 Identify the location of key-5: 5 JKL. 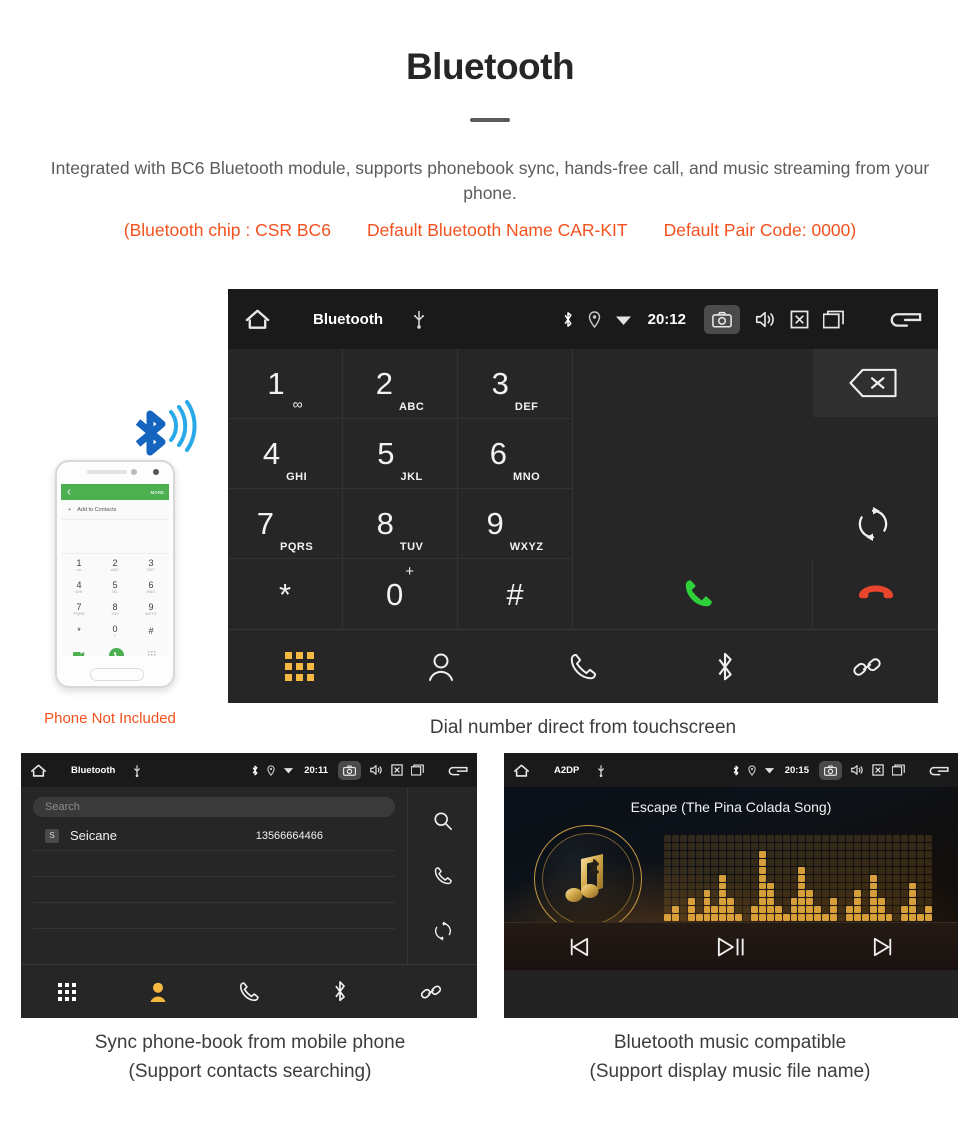
(400, 454).